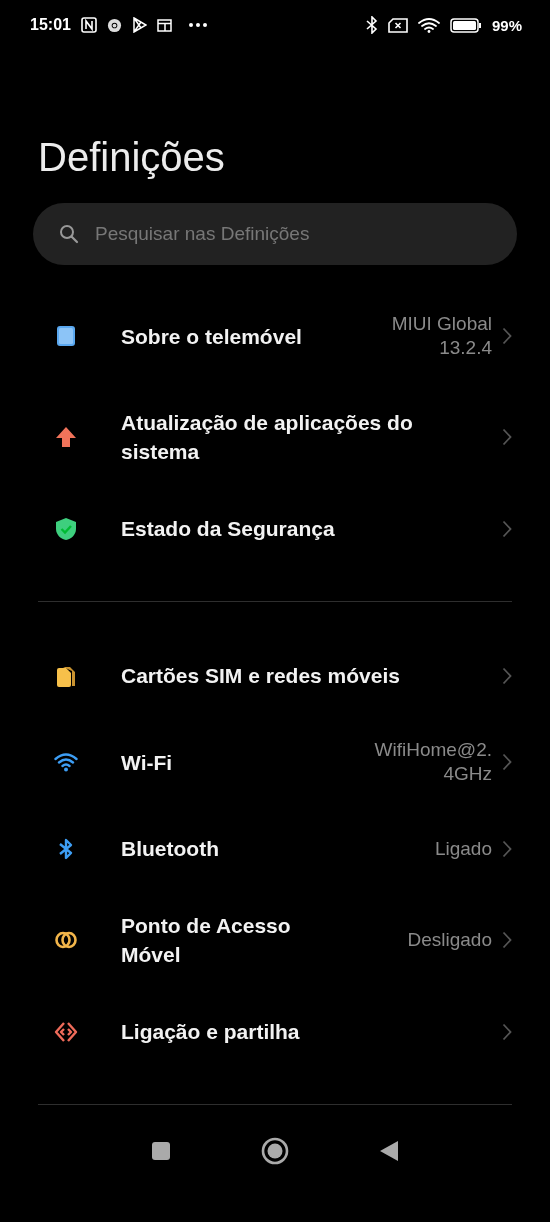 This screenshot has height=1222, width=550. What do you see at coordinates (88, 25) in the screenshot?
I see `nfc-icon` at bounding box center [88, 25].